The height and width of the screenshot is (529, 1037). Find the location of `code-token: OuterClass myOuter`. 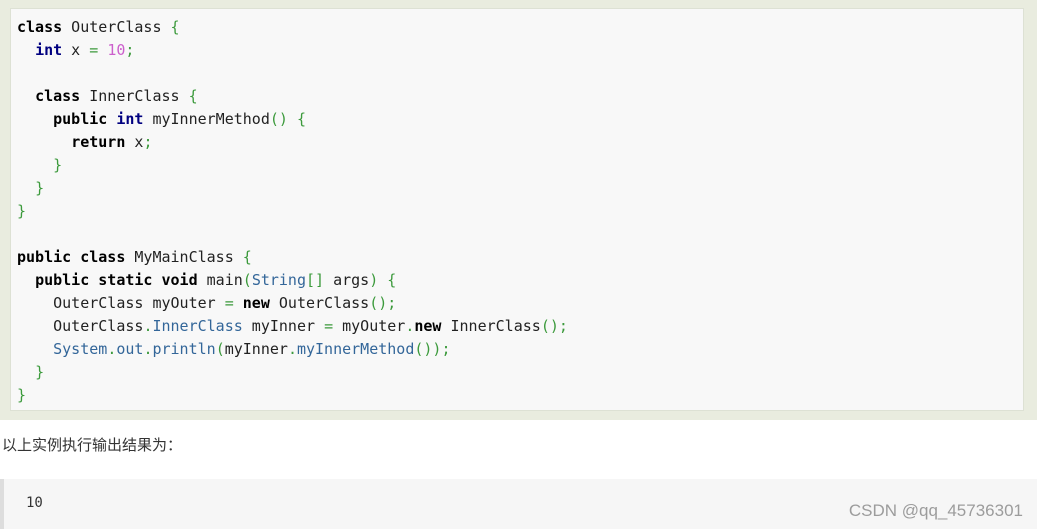

code-token: OuterClass myOuter is located at coordinates (121, 303).